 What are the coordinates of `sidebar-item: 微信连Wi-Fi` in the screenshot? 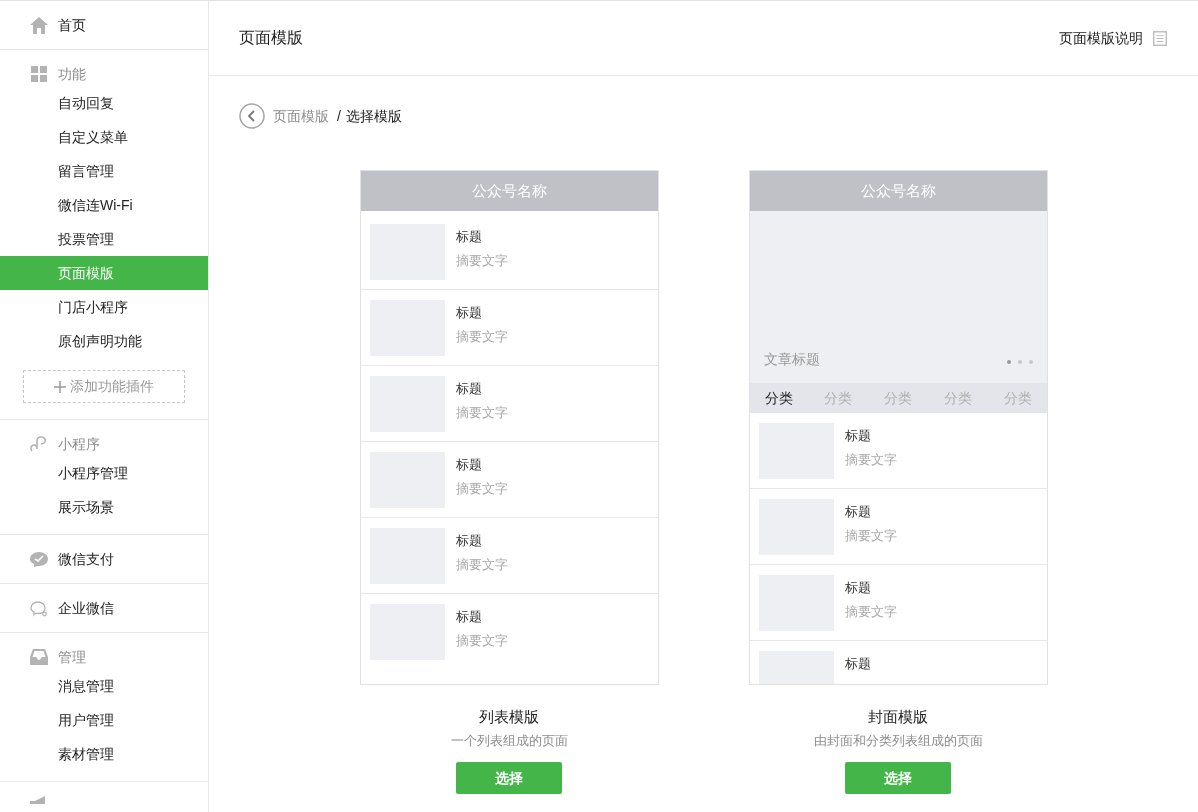 It's located at (104, 205).